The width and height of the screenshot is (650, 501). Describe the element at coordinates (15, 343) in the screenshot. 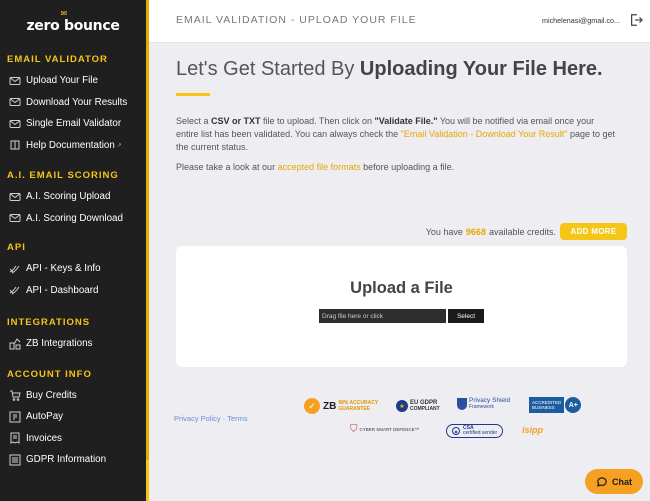

I see `integrations-icon` at that location.